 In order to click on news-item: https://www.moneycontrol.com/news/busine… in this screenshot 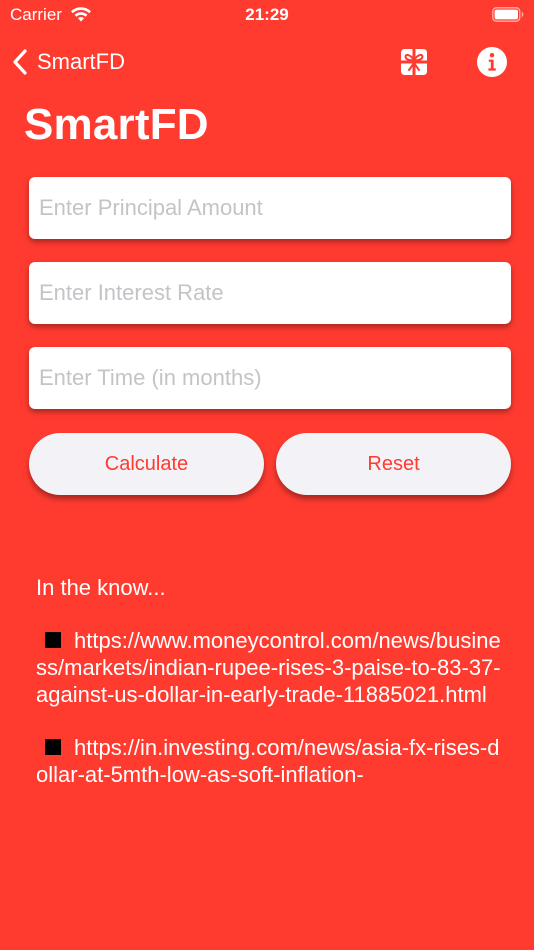, I will do `click(271, 667)`.